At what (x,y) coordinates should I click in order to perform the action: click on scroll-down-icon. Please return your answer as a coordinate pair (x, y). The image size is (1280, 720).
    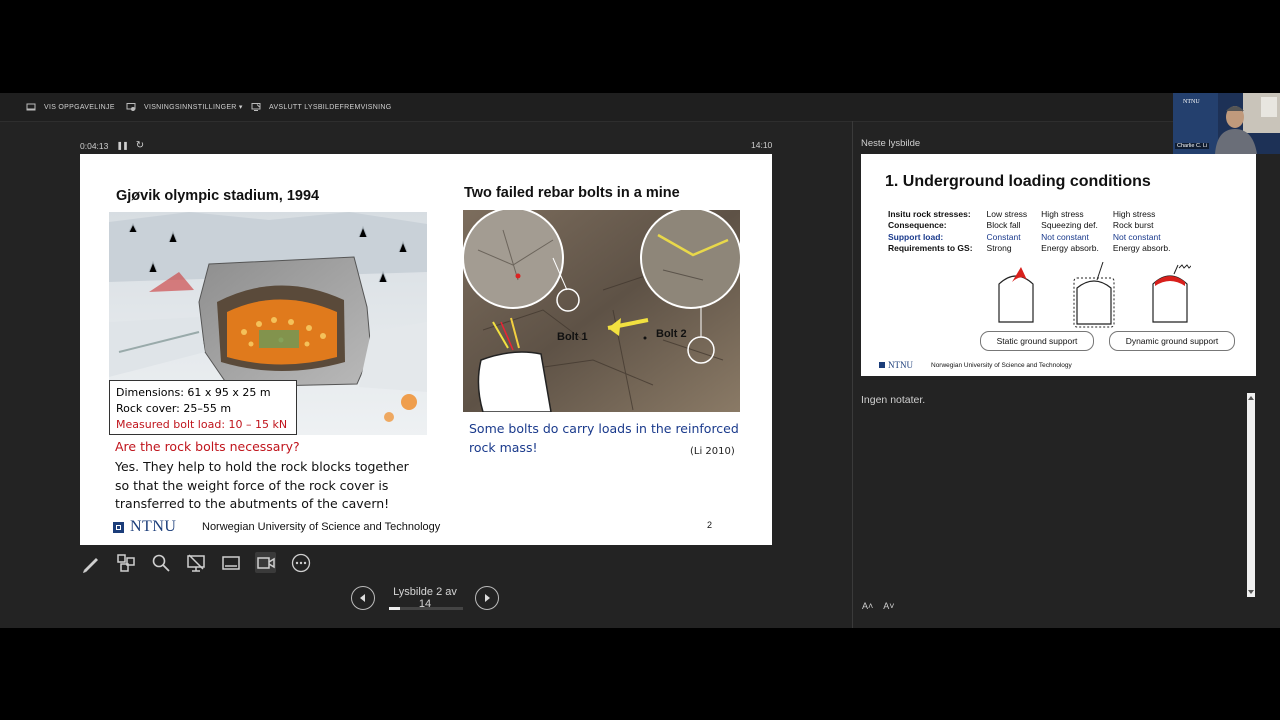
    Looking at the image, I should click on (1251, 592).